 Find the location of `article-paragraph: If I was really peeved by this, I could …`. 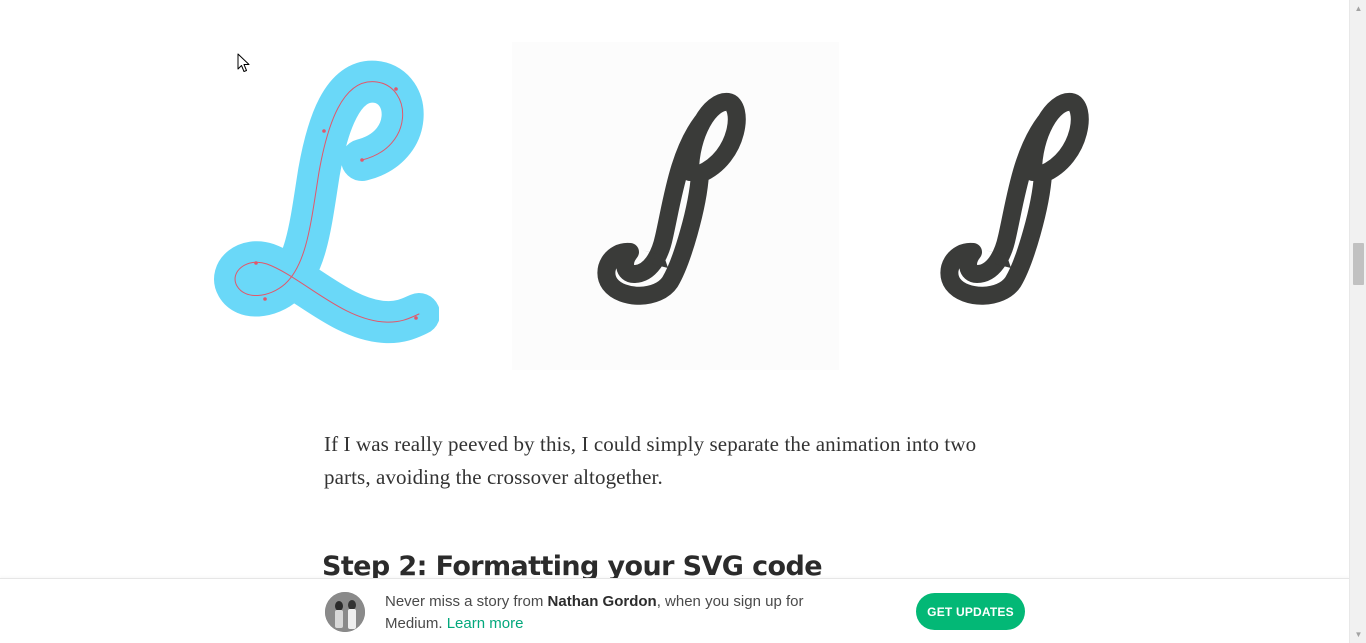

article-paragraph: If I was really peeved by this, I could … is located at coordinates (650, 460).